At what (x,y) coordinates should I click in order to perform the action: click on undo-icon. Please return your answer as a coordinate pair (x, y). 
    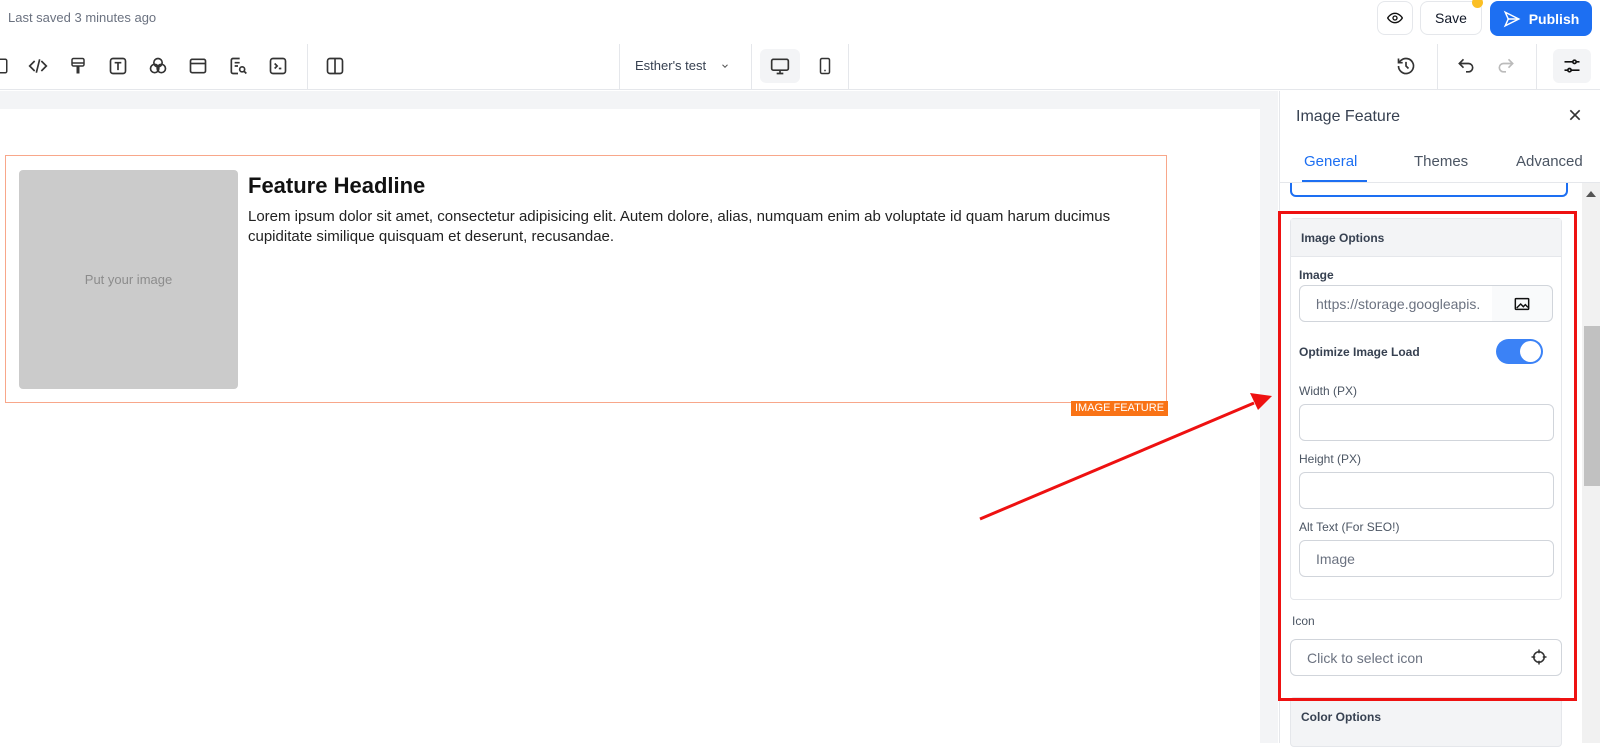
    Looking at the image, I should click on (1466, 66).